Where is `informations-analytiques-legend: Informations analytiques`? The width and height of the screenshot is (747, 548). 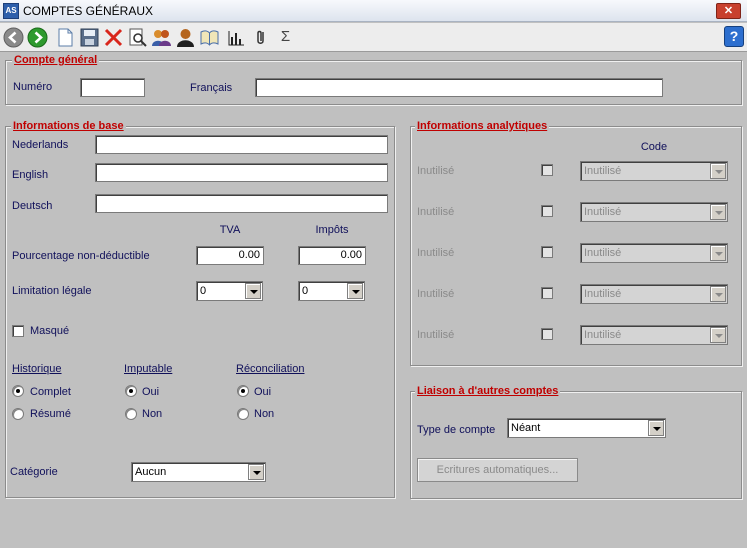 informations-analytiques-legend: Informations analytiques is located at coordinates (482, 126).